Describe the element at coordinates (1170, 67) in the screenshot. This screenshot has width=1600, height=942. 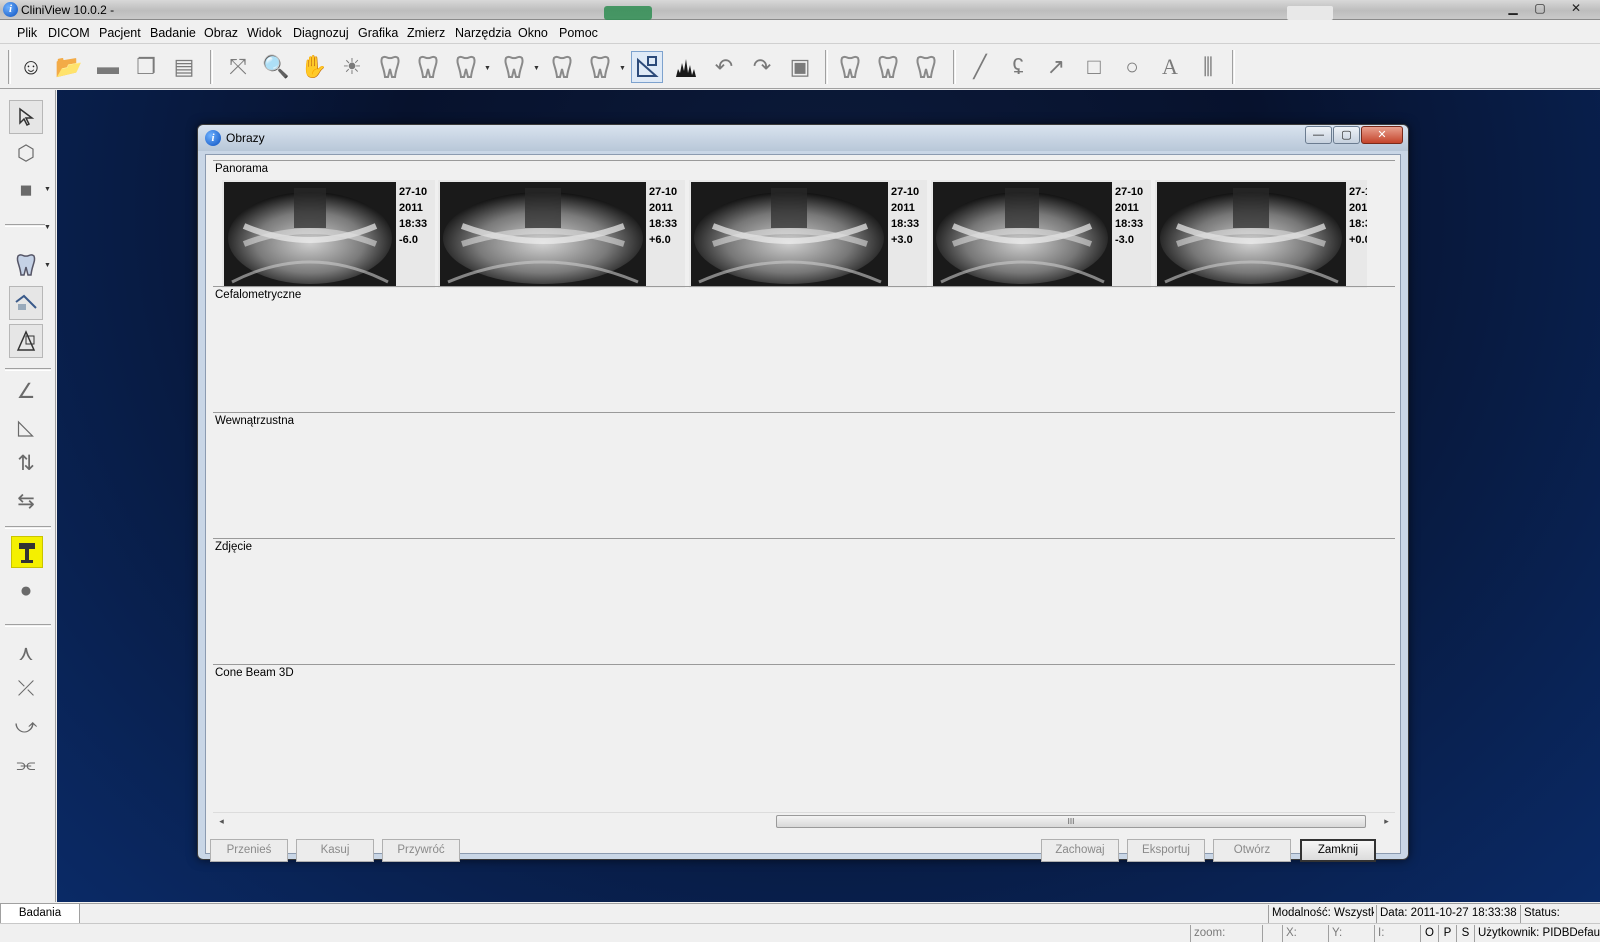
I see `text-tool-icon: A` at that location.